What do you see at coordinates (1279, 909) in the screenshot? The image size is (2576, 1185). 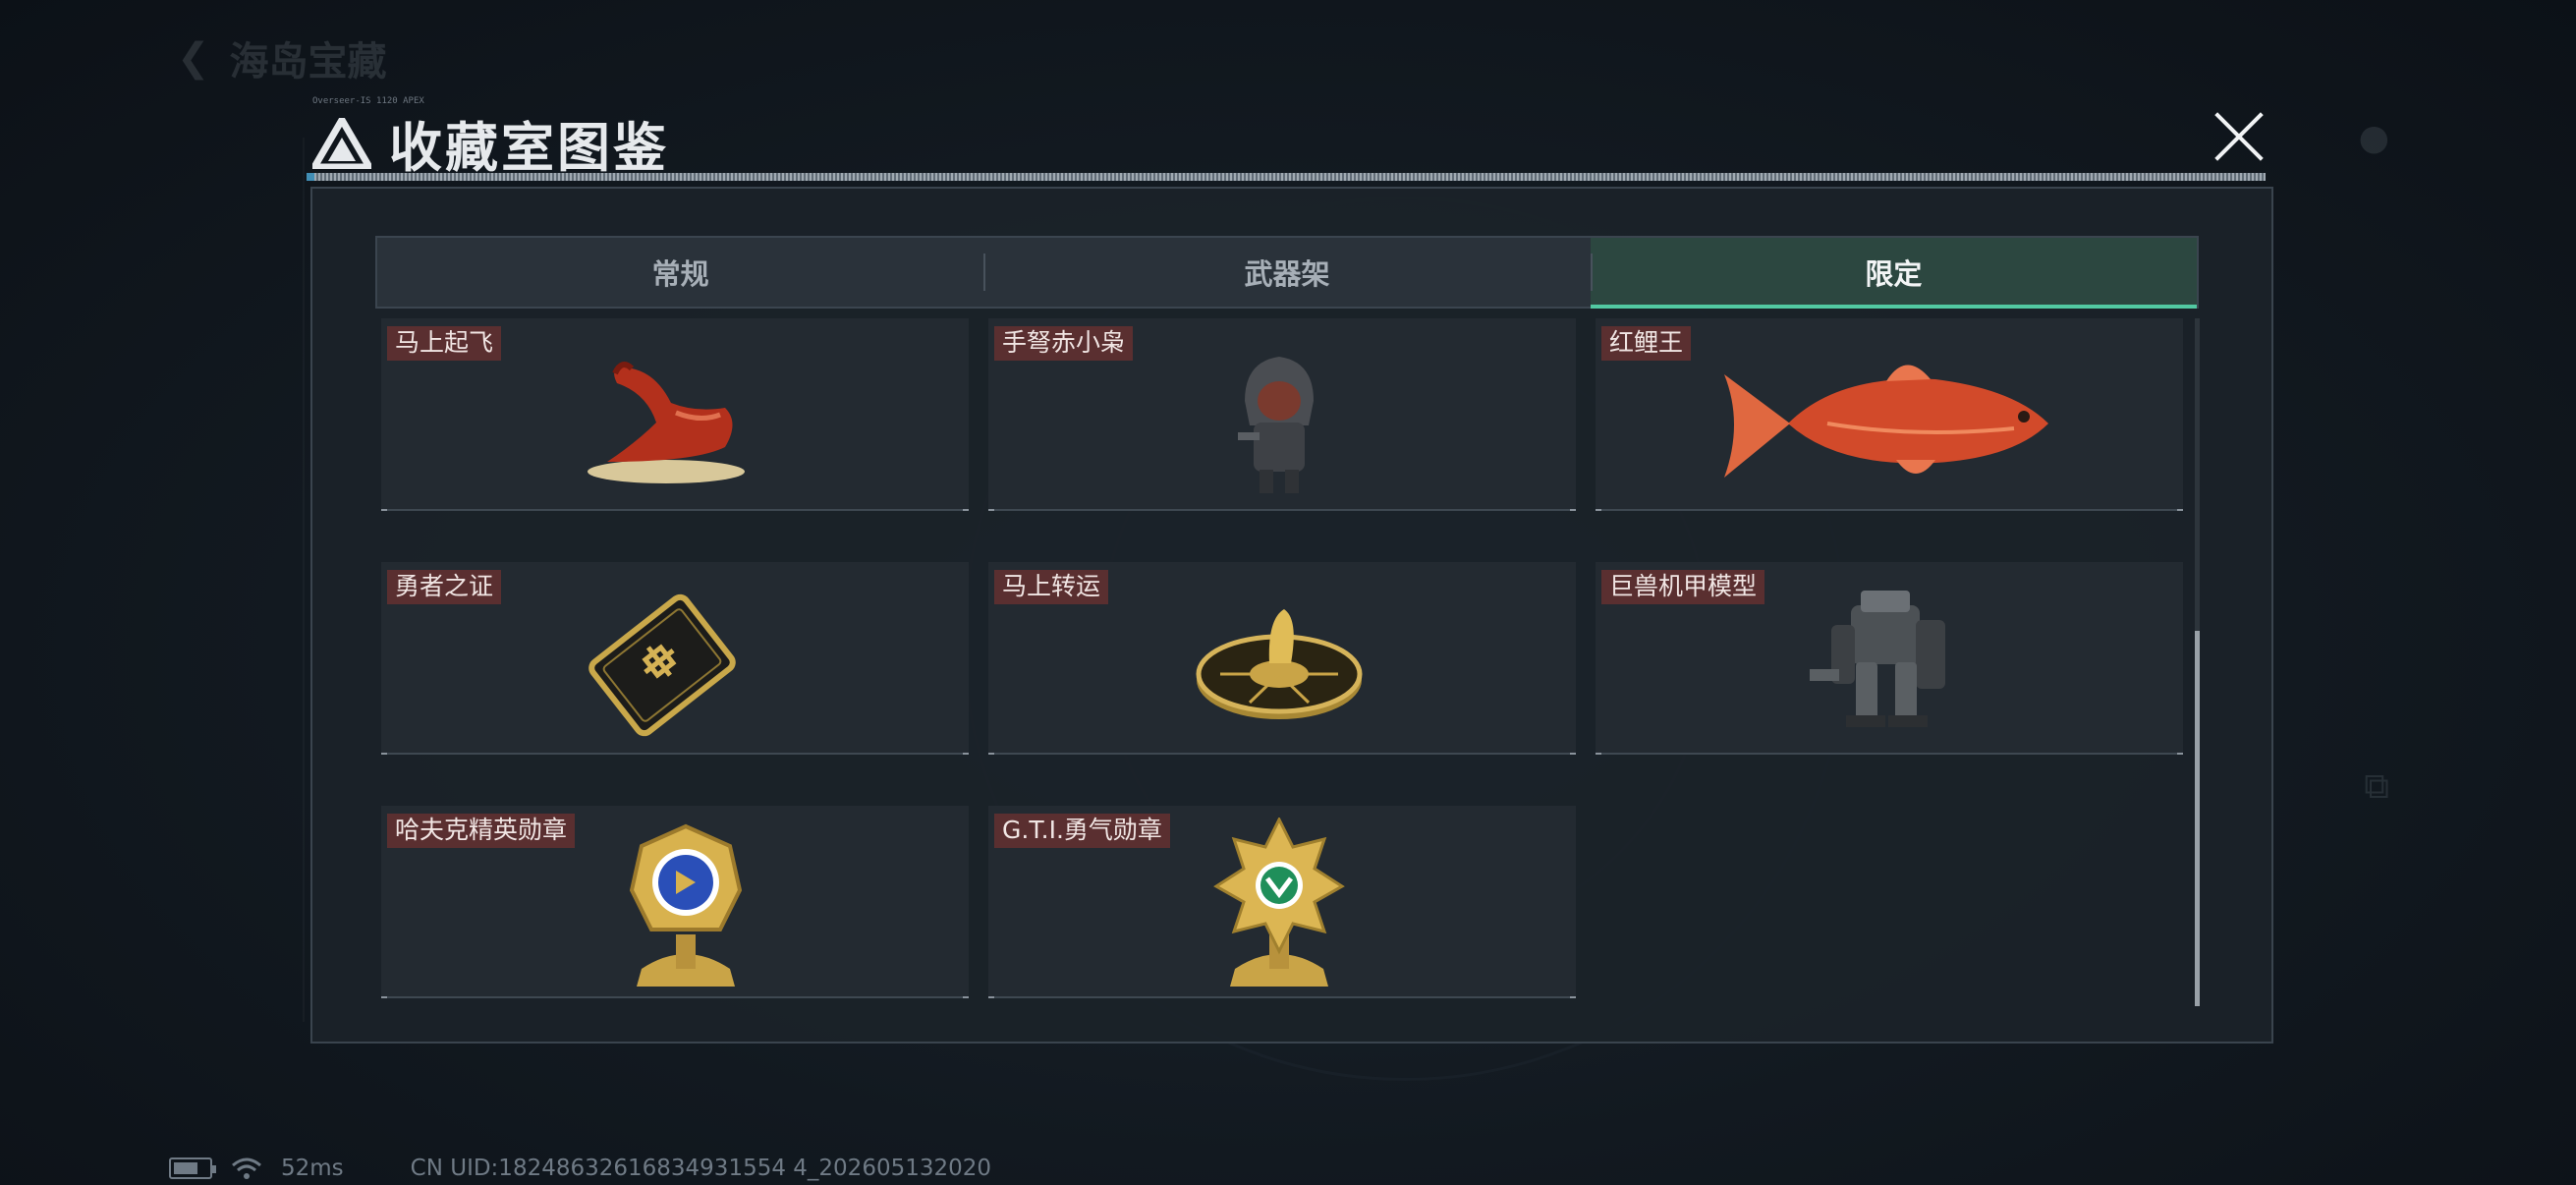 I see `green-medal-icon` at bounding box center [1279, 909].